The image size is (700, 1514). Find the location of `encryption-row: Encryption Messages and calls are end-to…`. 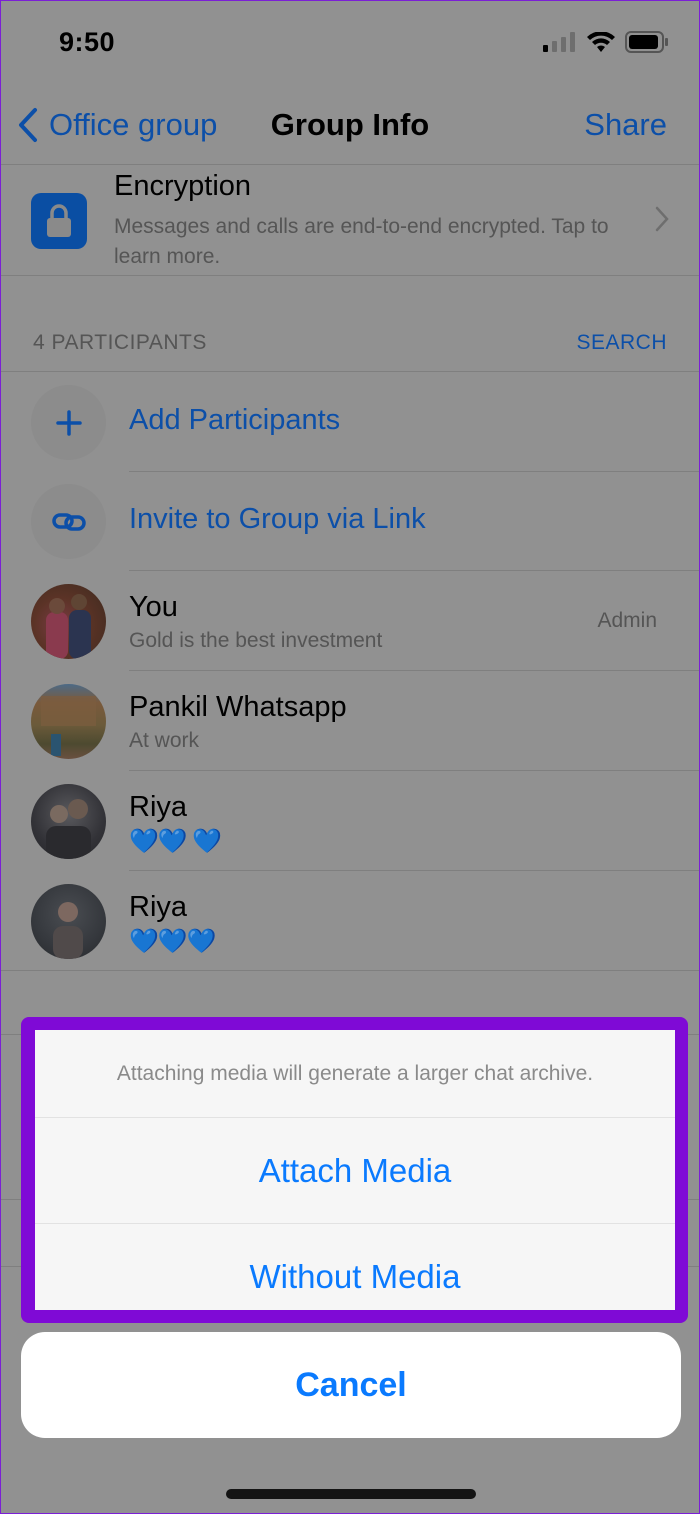

encryption-row: Encryption Messages and calls are end-to… is located at coordinates (350, 221).